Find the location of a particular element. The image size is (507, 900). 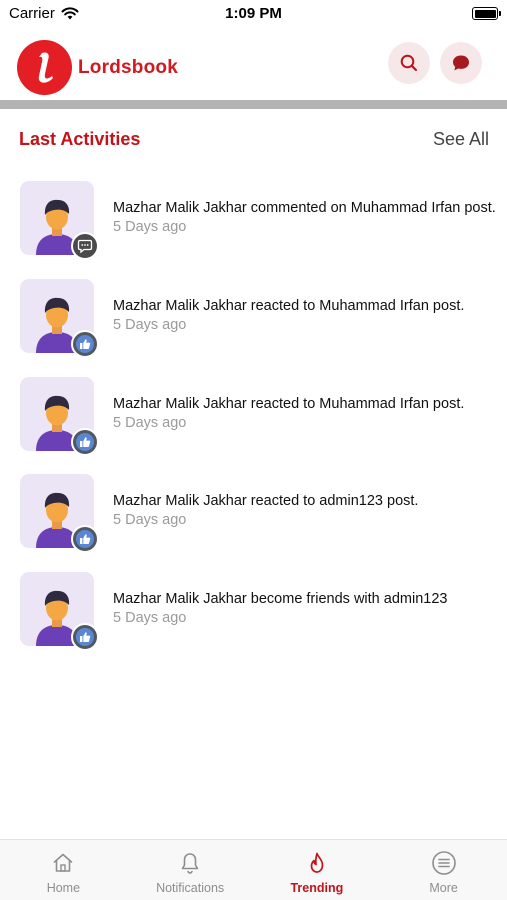

tab-label: Trending is located at coordinates (317, 888).